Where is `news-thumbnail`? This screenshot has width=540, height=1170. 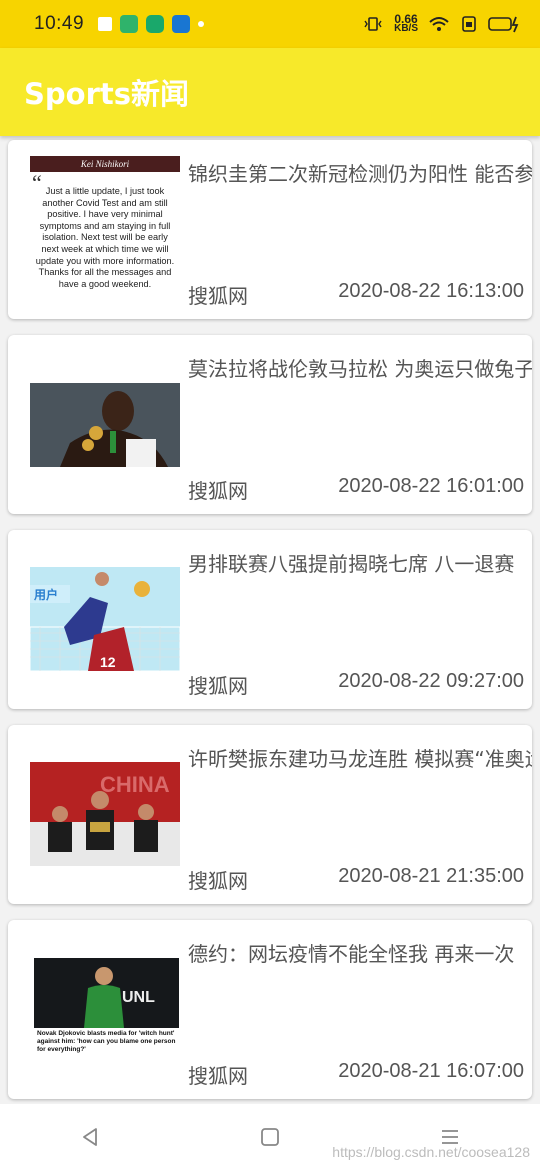 news-thumbnail is located at coordinates (105, 425).